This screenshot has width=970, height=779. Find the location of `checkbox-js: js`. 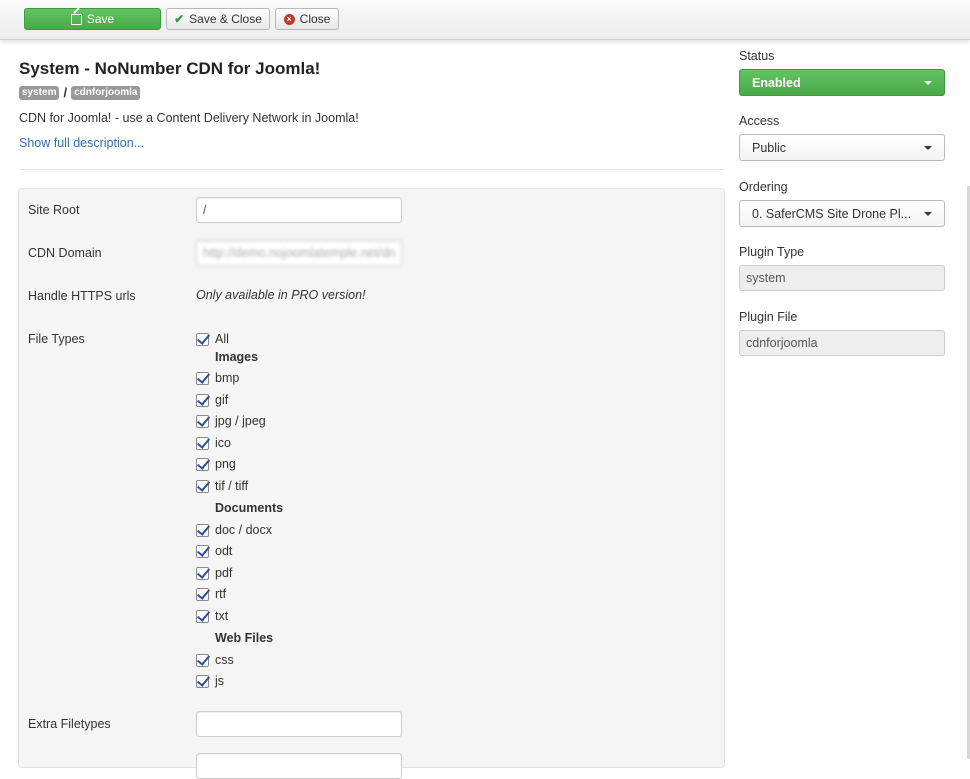

checkbox-js: js is located at coordinates (210, 681).